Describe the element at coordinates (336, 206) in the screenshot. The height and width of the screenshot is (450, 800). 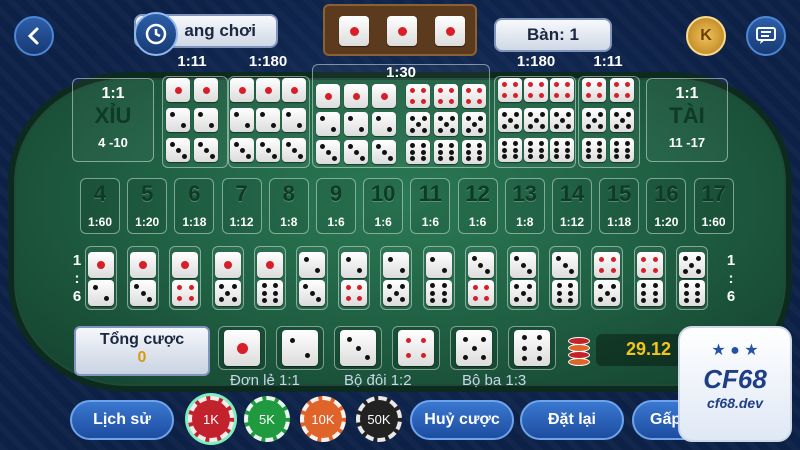
I see `bet-sum-9: 9 1:6` at that location.